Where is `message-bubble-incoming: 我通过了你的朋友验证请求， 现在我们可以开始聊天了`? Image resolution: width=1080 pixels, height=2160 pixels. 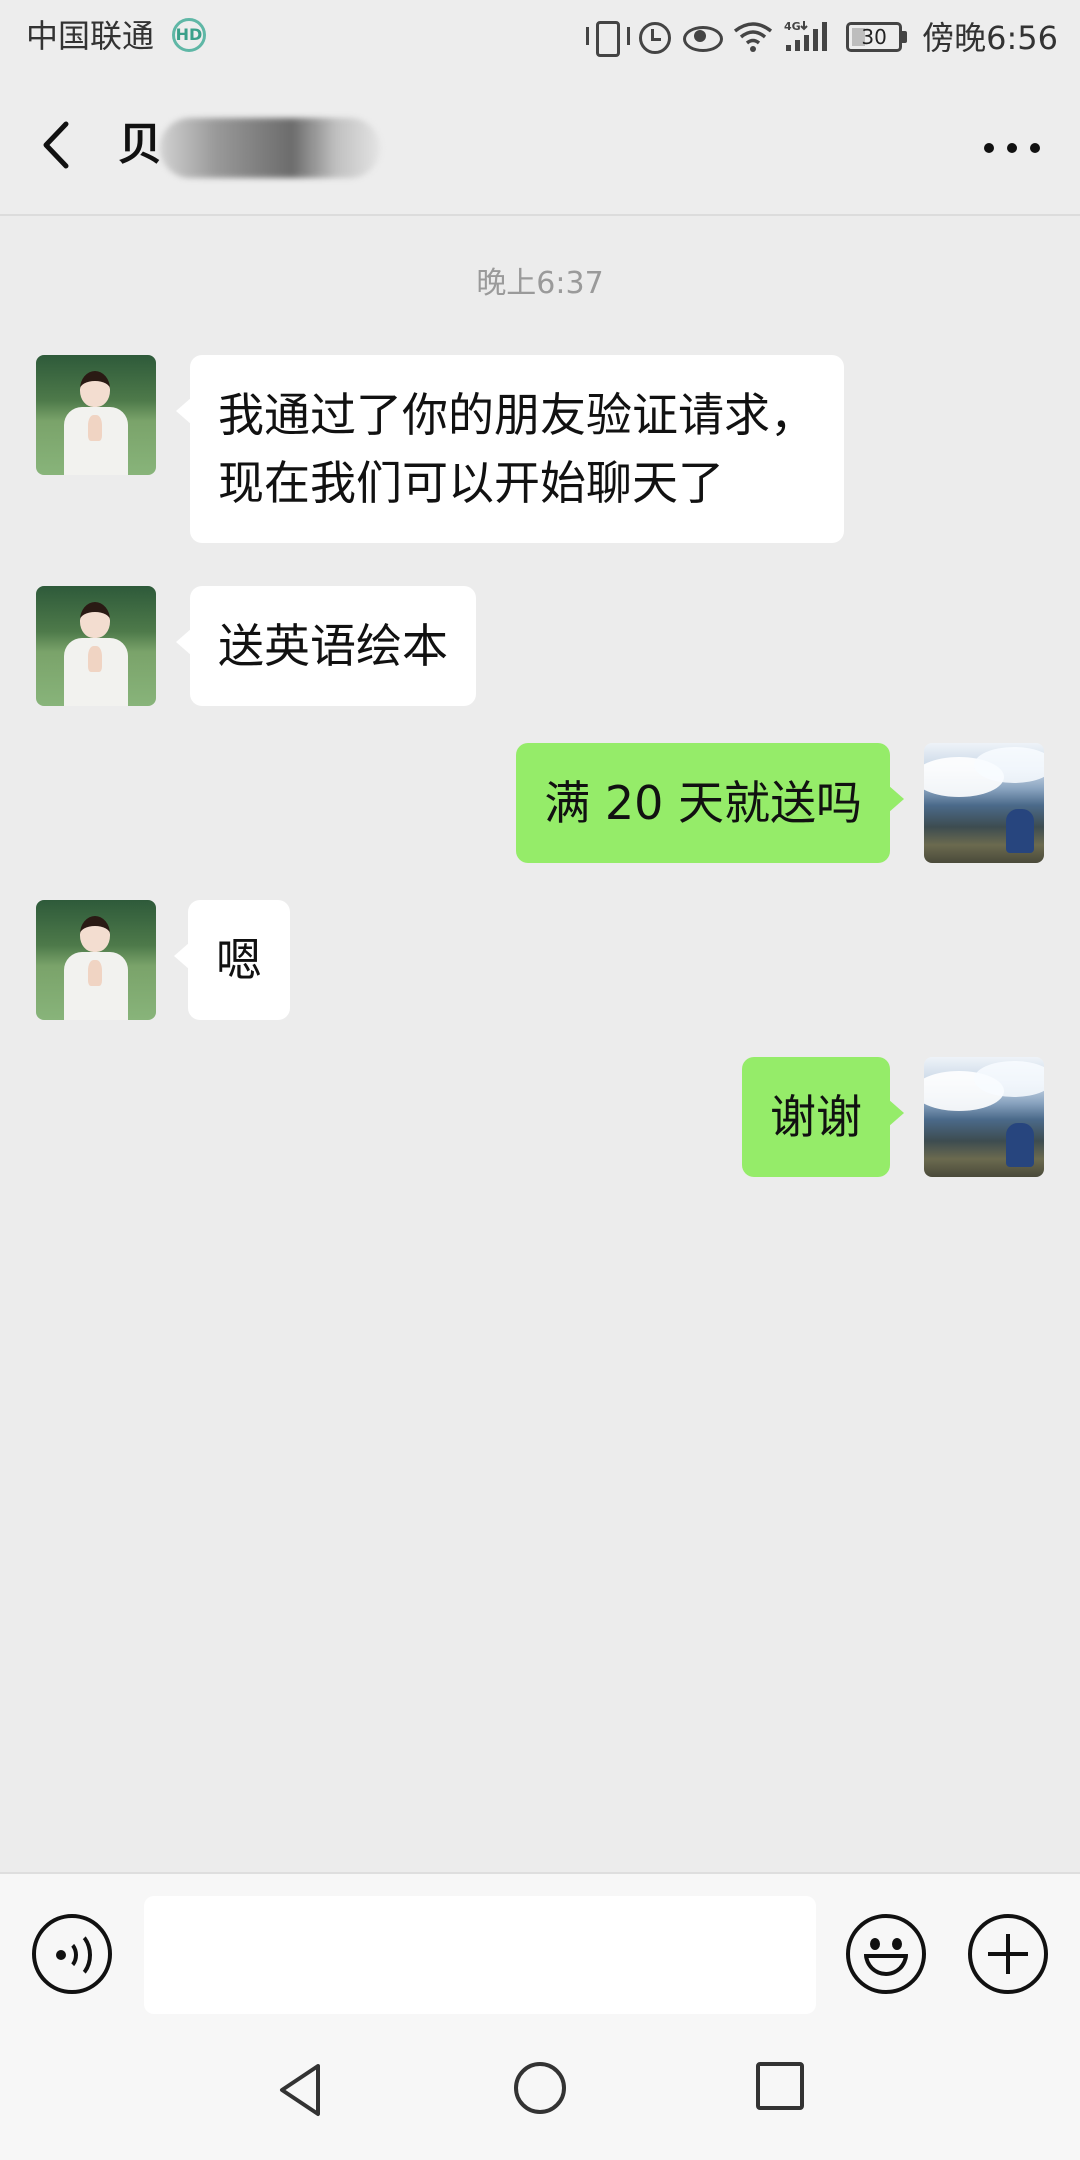 message-bubble-incoming: 我通过了你的朋友验证请求， 现在我们可以开始聊天了 is located at coordinates (510, 449).